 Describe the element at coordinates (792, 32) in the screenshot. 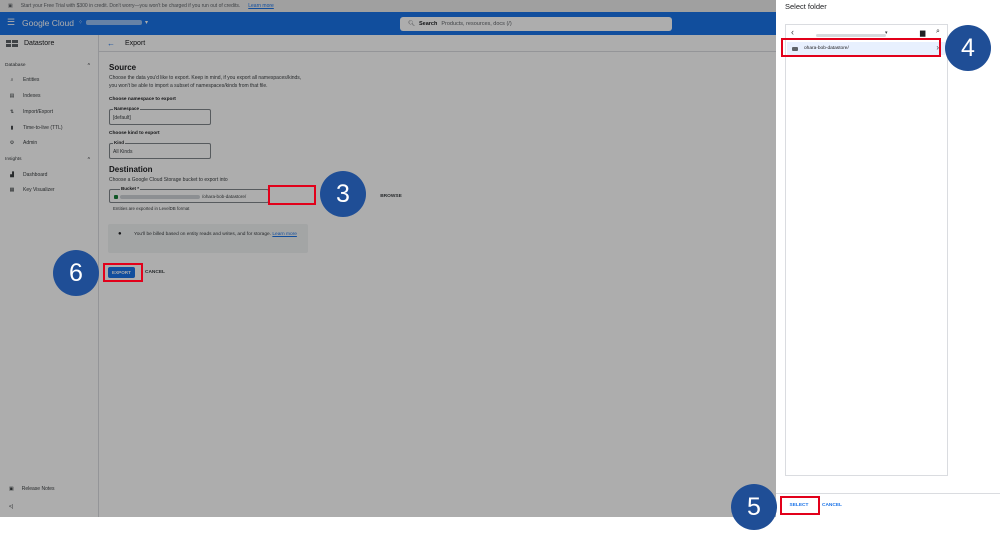

I see `chevron-left-icon: ‹` at that location.